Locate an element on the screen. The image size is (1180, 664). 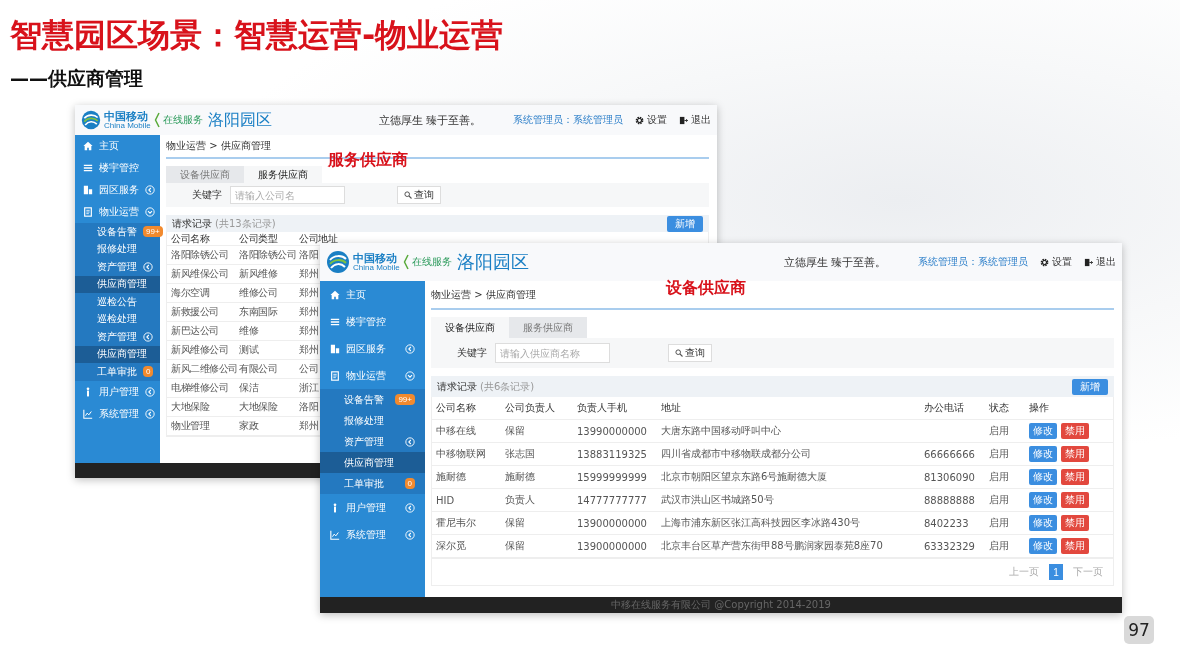
chart-icon is located at coordinates (335, 534).